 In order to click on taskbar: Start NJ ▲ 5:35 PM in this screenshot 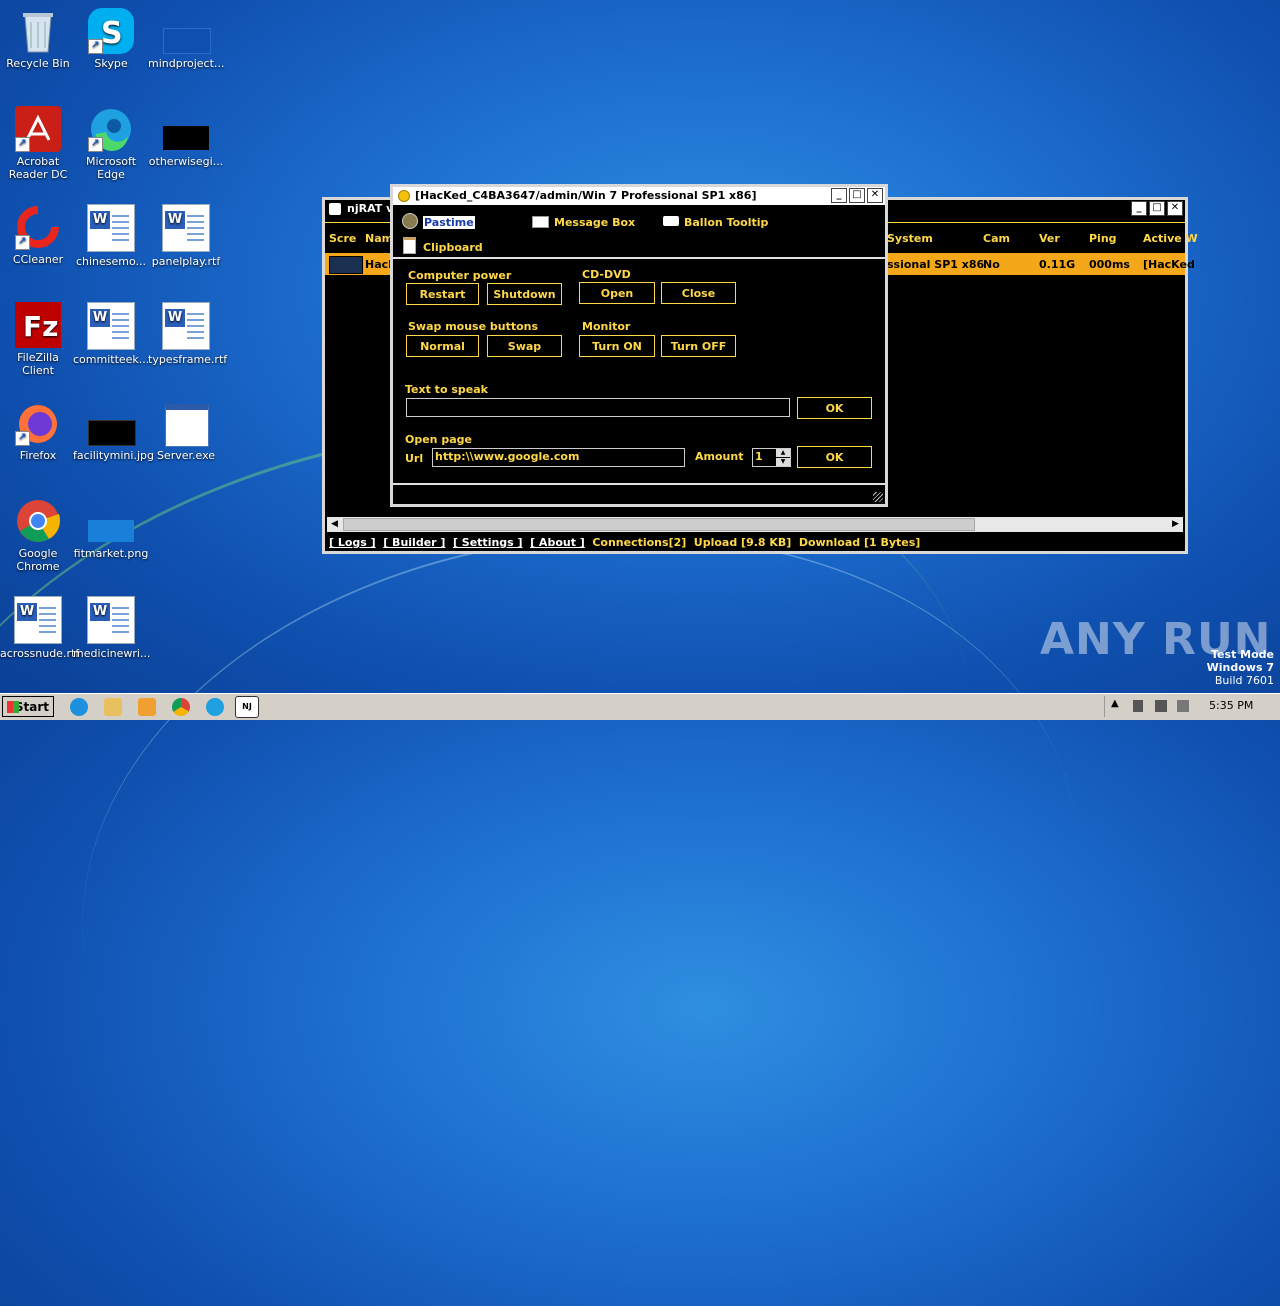, I will do `click(640, 706)`.